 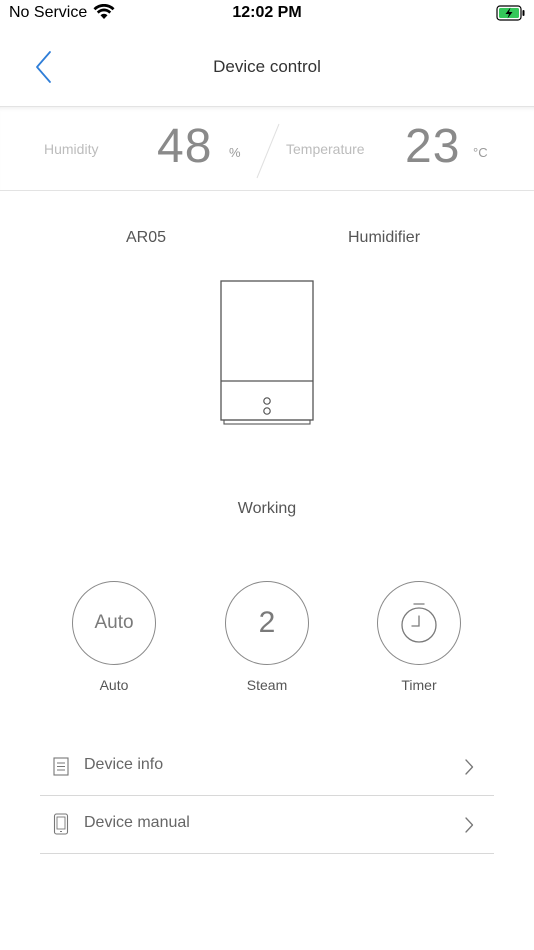 I want to click on device-manual-row: Device manual, so click(x=267, y=824).